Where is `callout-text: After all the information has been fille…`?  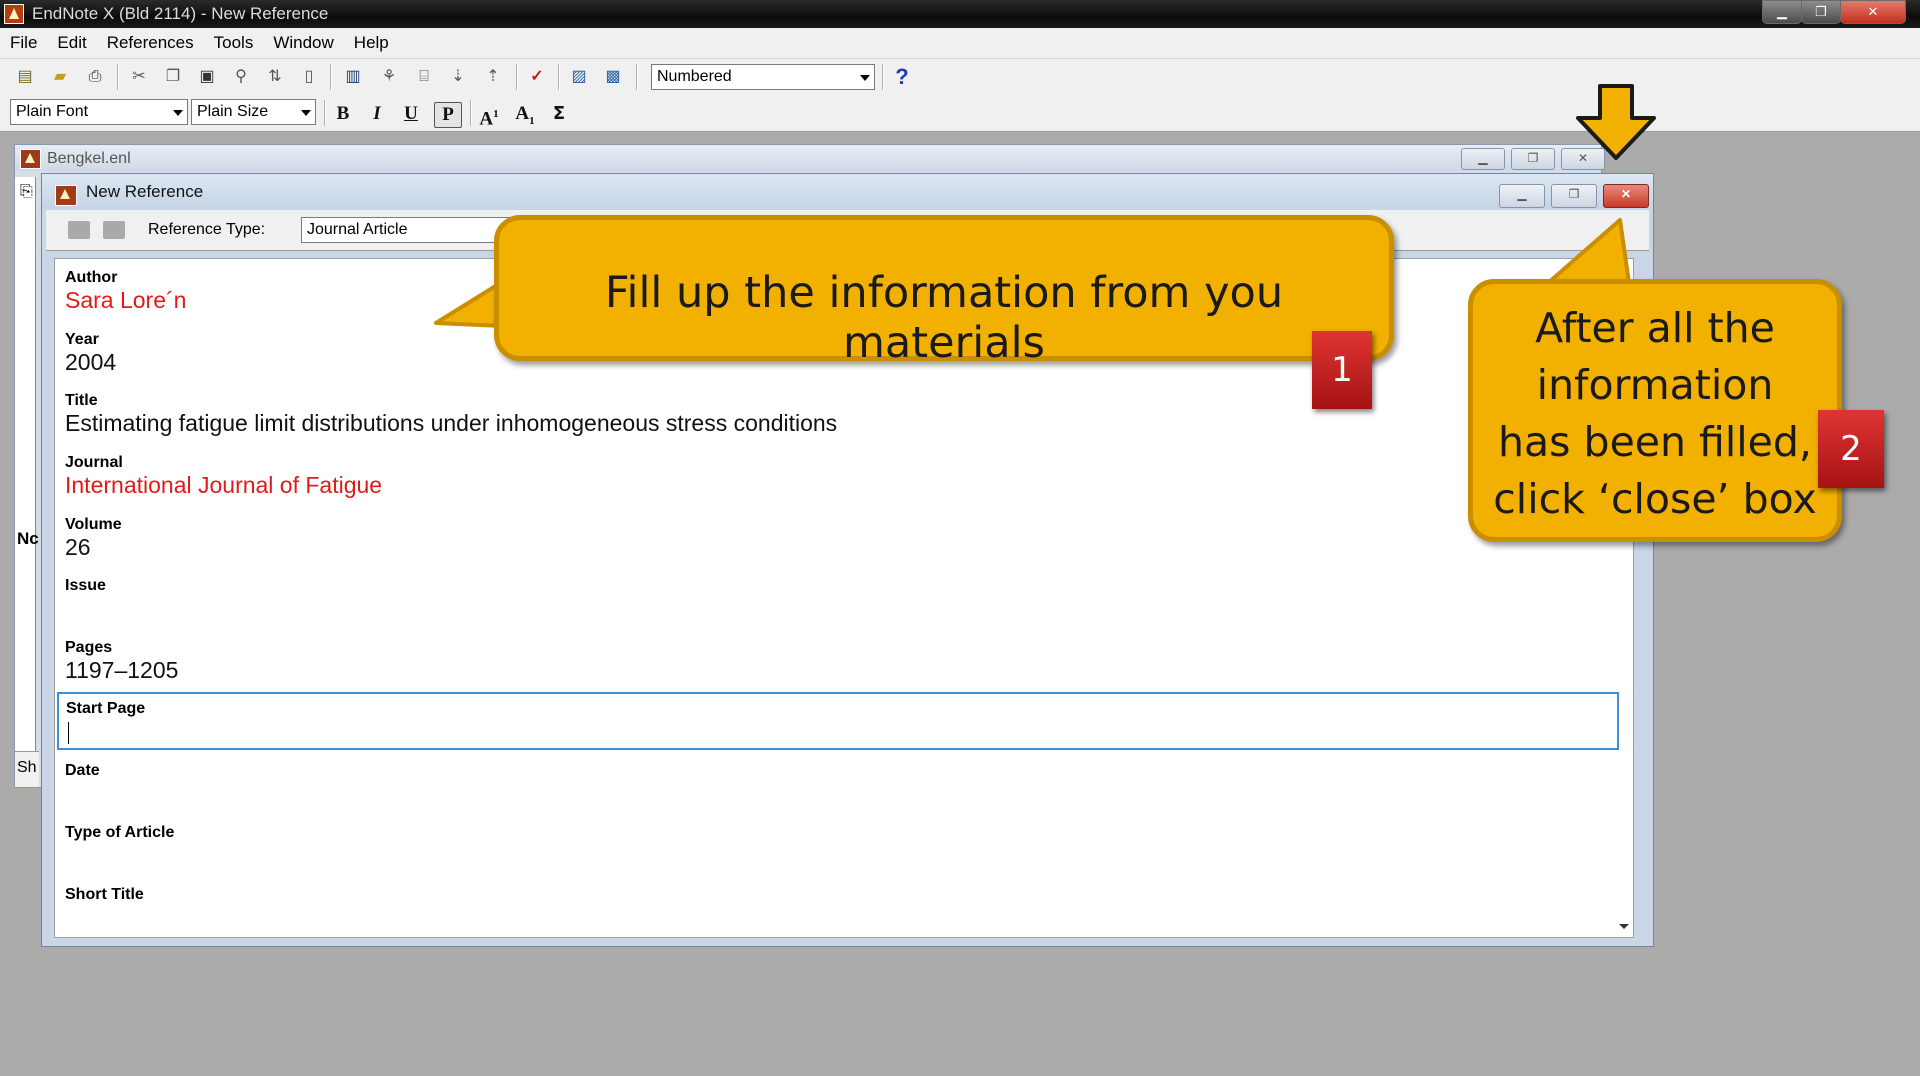 callout-text: After all the information has been fille… is located at coordinates (1655, 414).